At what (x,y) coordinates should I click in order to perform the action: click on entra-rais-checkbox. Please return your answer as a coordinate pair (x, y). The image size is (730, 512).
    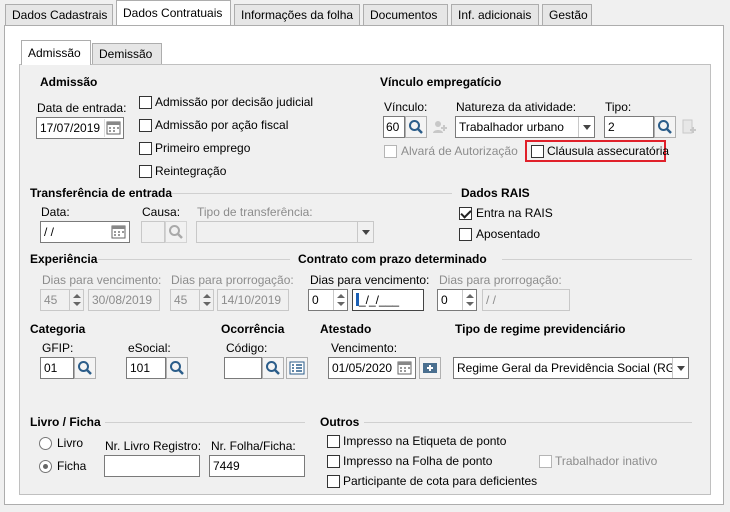
    Looking at the image, I should click on (465, 213).